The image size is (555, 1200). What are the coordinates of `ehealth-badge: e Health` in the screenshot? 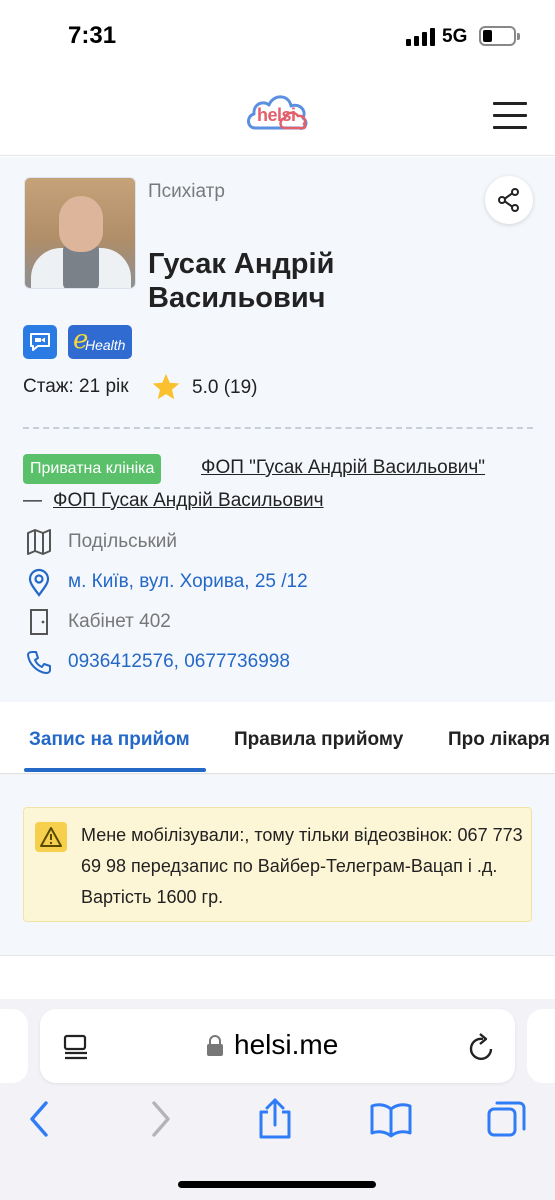 It's located at (100, 342).